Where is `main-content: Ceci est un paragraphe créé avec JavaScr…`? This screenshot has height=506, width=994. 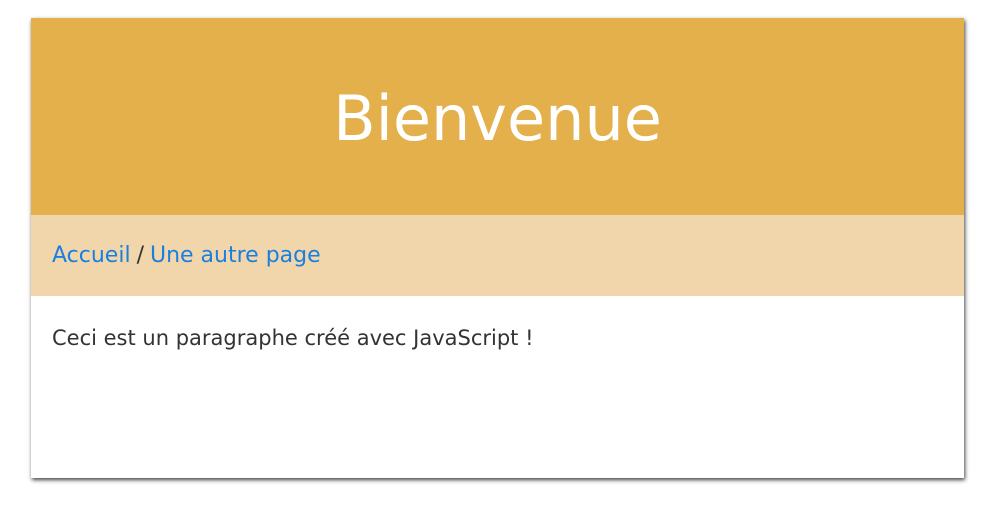 main-content: Ceci est un paragraphe créé avec JavaScr… is located at coordinates (293, 338).